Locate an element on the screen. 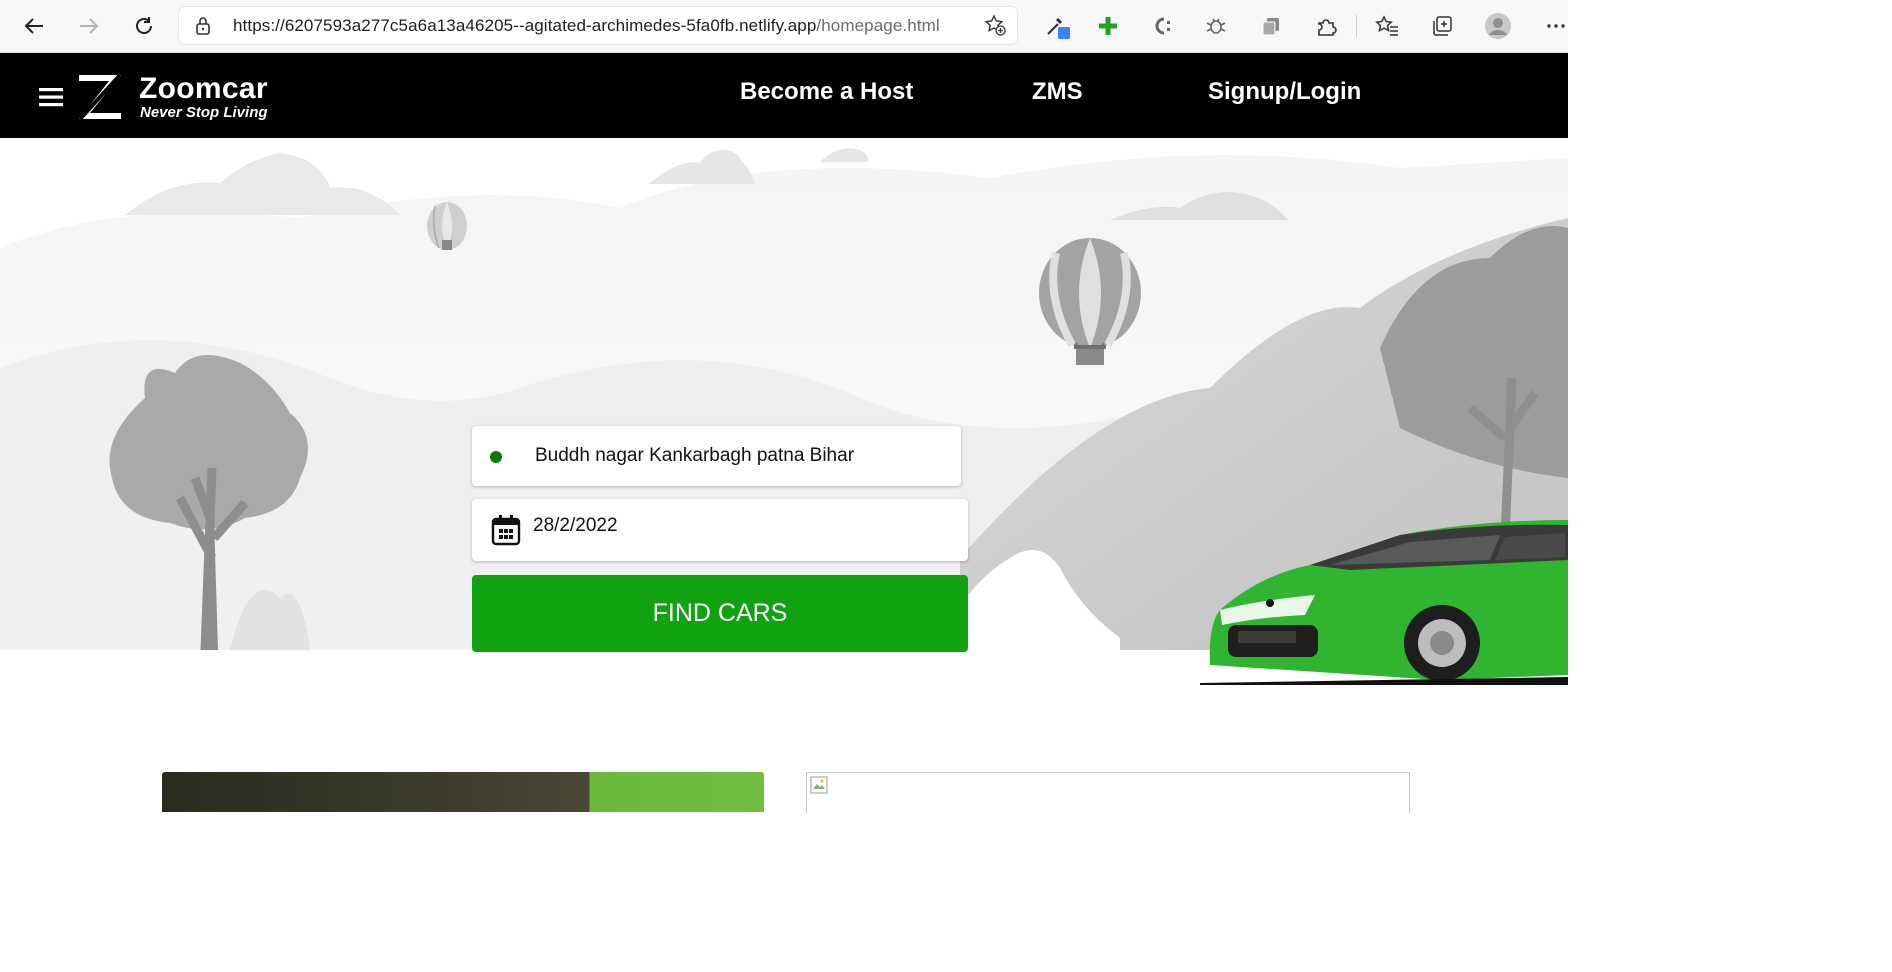 The image size is (1892, 972). copy-icon is located at coordinates (1271, 26).